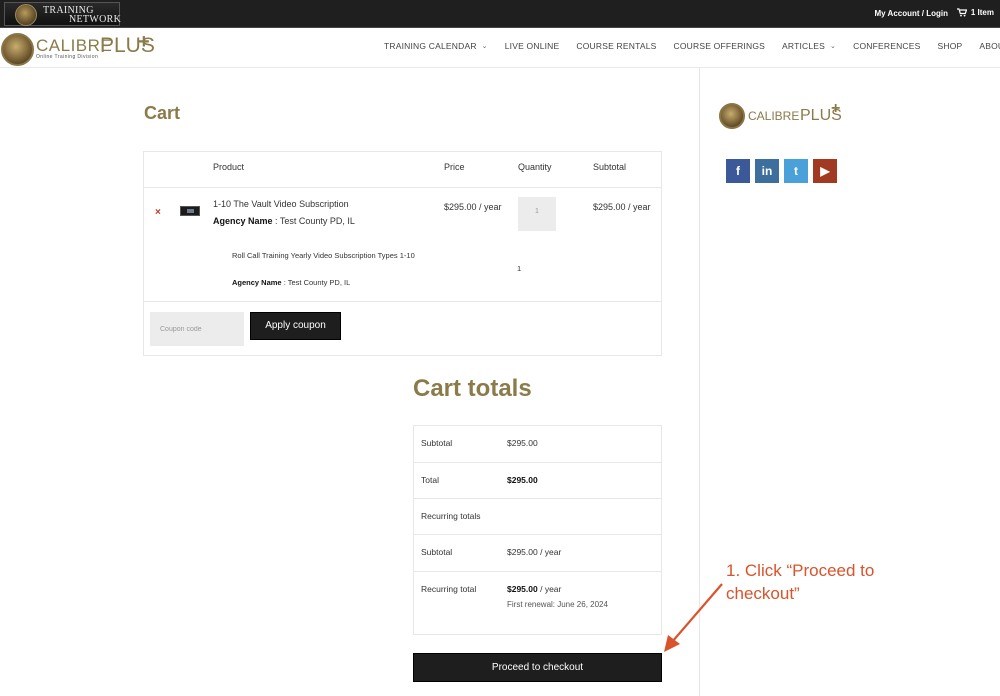  I want to click on header-cart-link: 1 Item, so click(975, 12).